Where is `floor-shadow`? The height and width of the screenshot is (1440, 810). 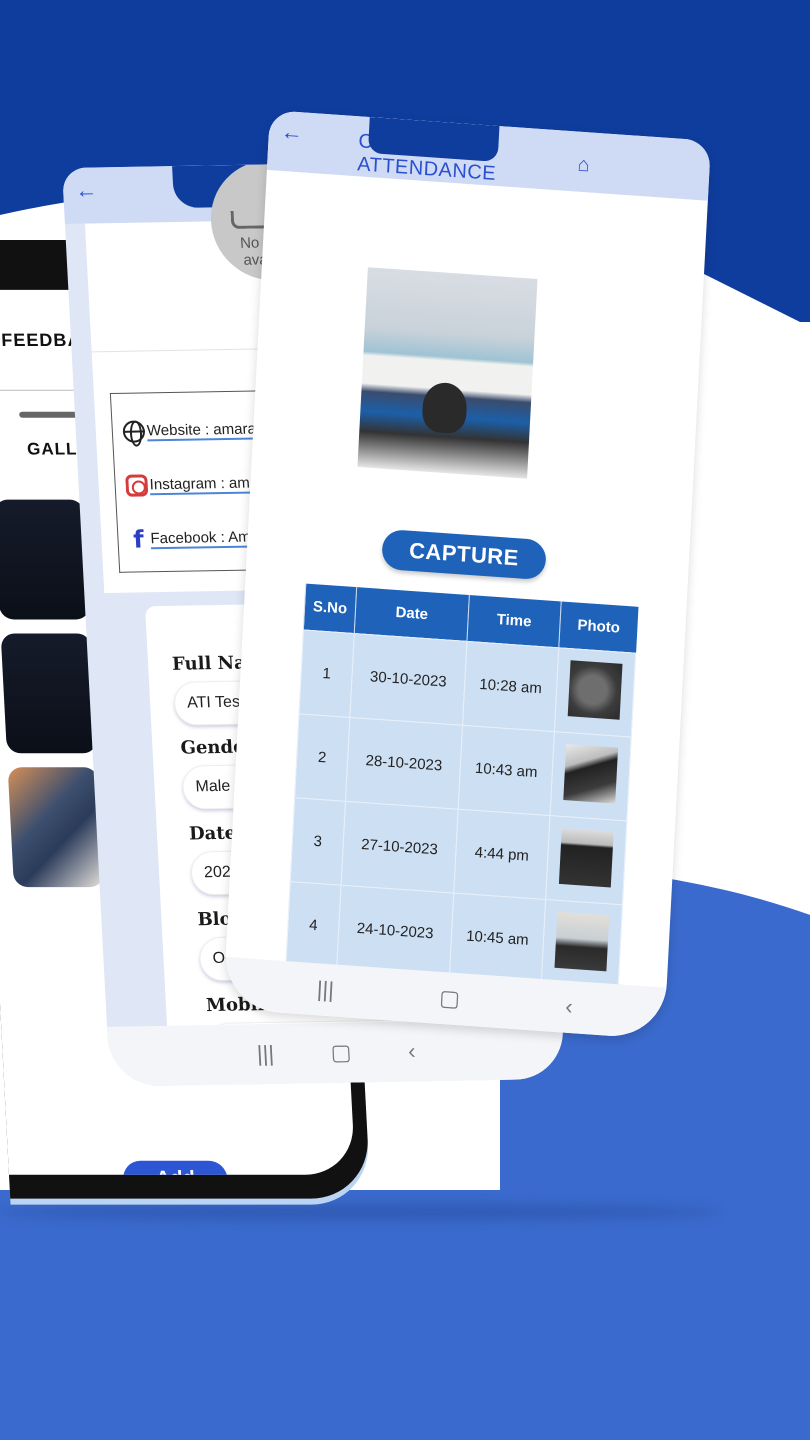 floor-shadow is located at coordinates (360, 1212).